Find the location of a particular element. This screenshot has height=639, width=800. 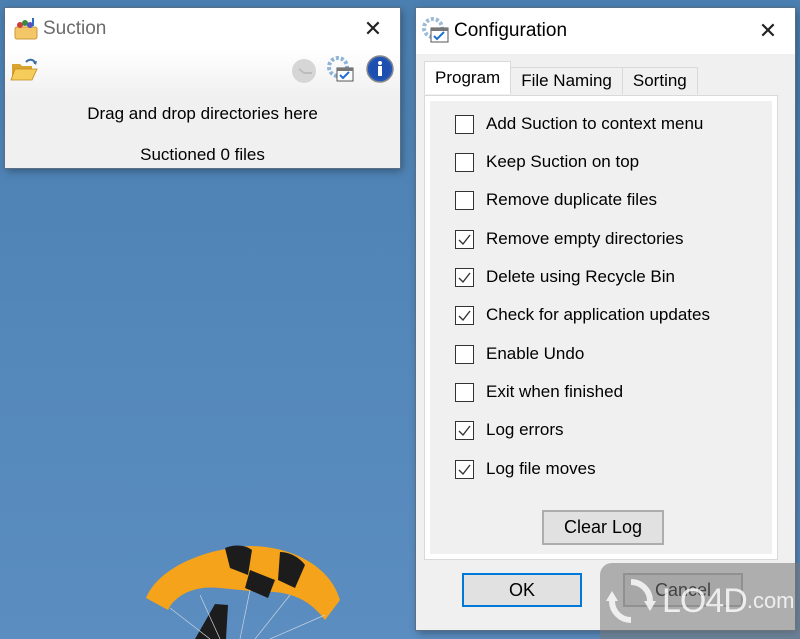

window-title: Suction is located at coordinates (75, 28).